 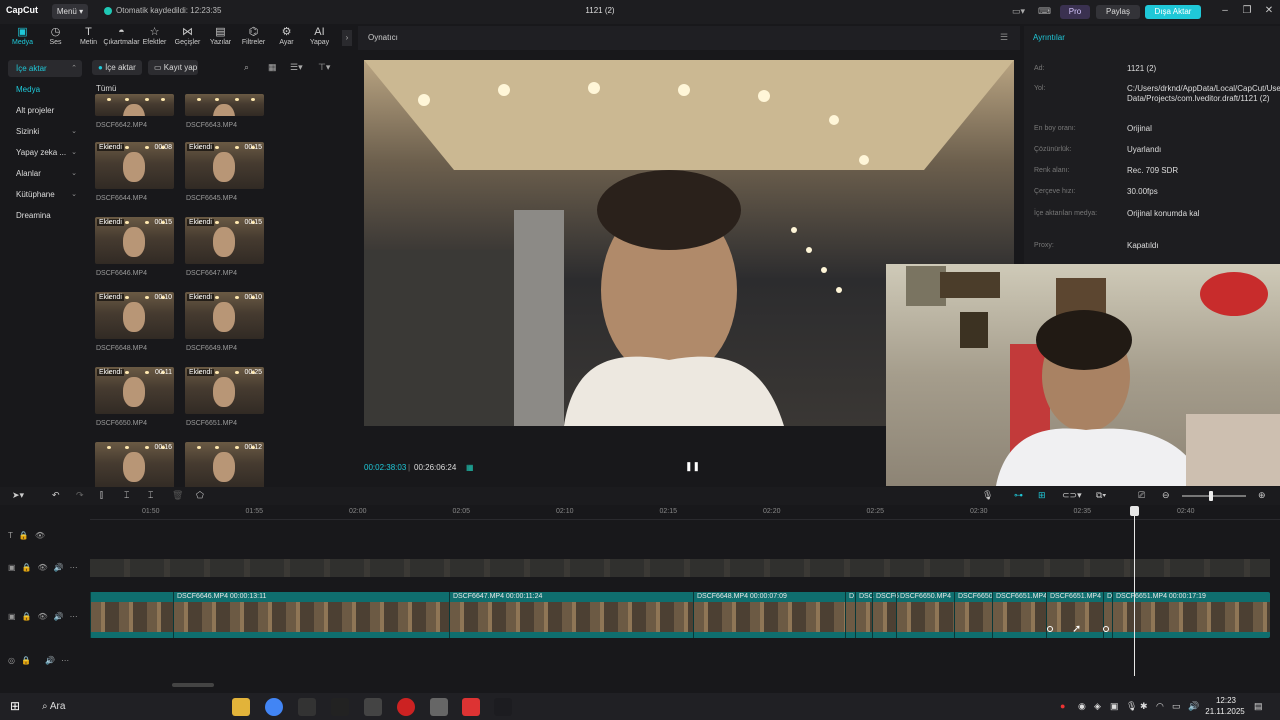 What do you see at coordinates (55, 38) in the screenshot?
I see `tool-tab-1: ◷ Ses` at bounding box center [55, 38].